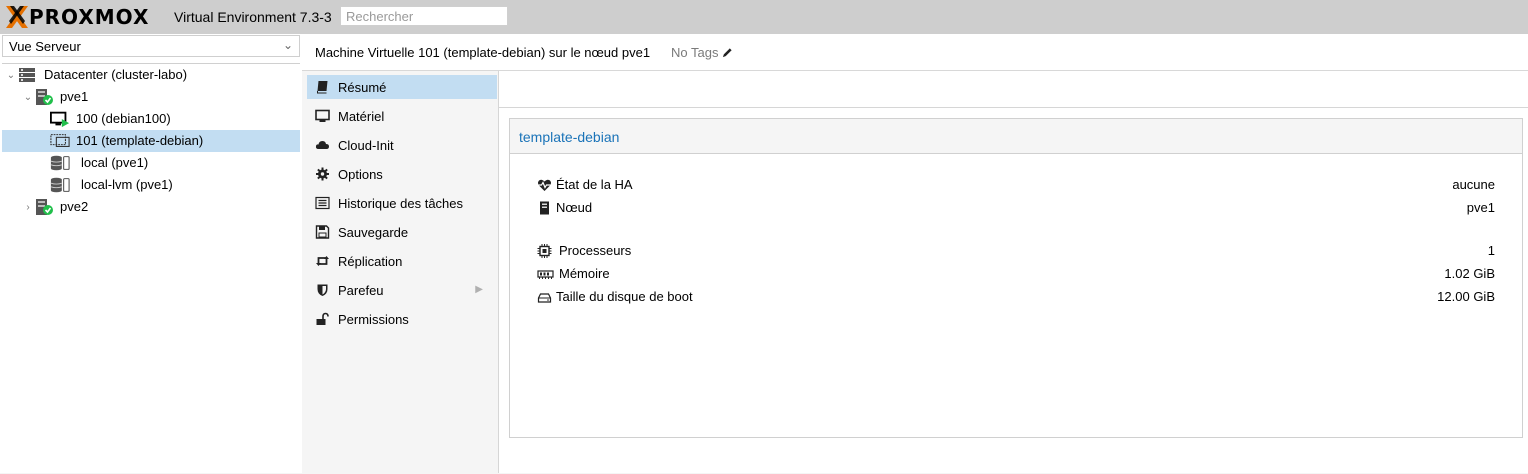  Describe the element at coordinates (17, 17) in the screenshot. I see `proxmox-x-icon` at that location.